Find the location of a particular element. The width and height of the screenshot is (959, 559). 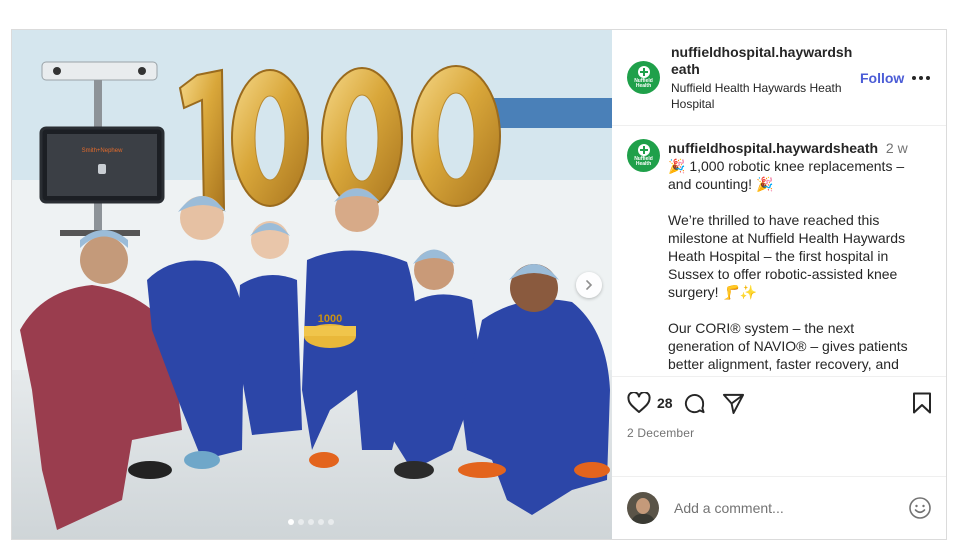

comment-bar is located at coordinates (779, 507).